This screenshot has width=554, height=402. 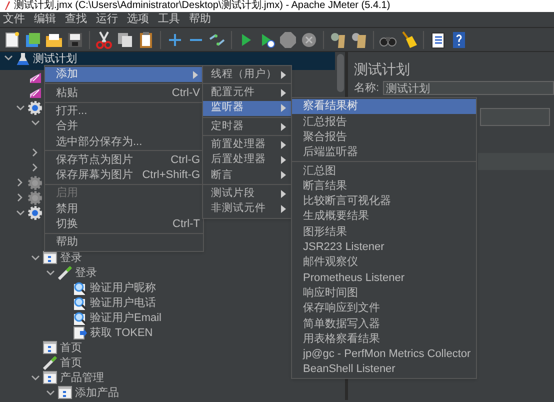 I want to click on menu-item: 运行, so click(x=107, y=19).